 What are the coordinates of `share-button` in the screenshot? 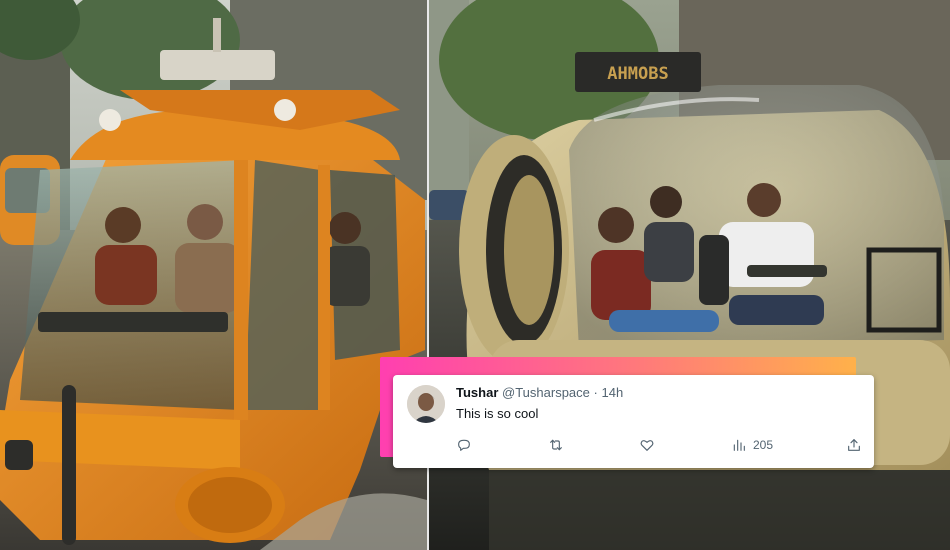 It's located at (854, 445).